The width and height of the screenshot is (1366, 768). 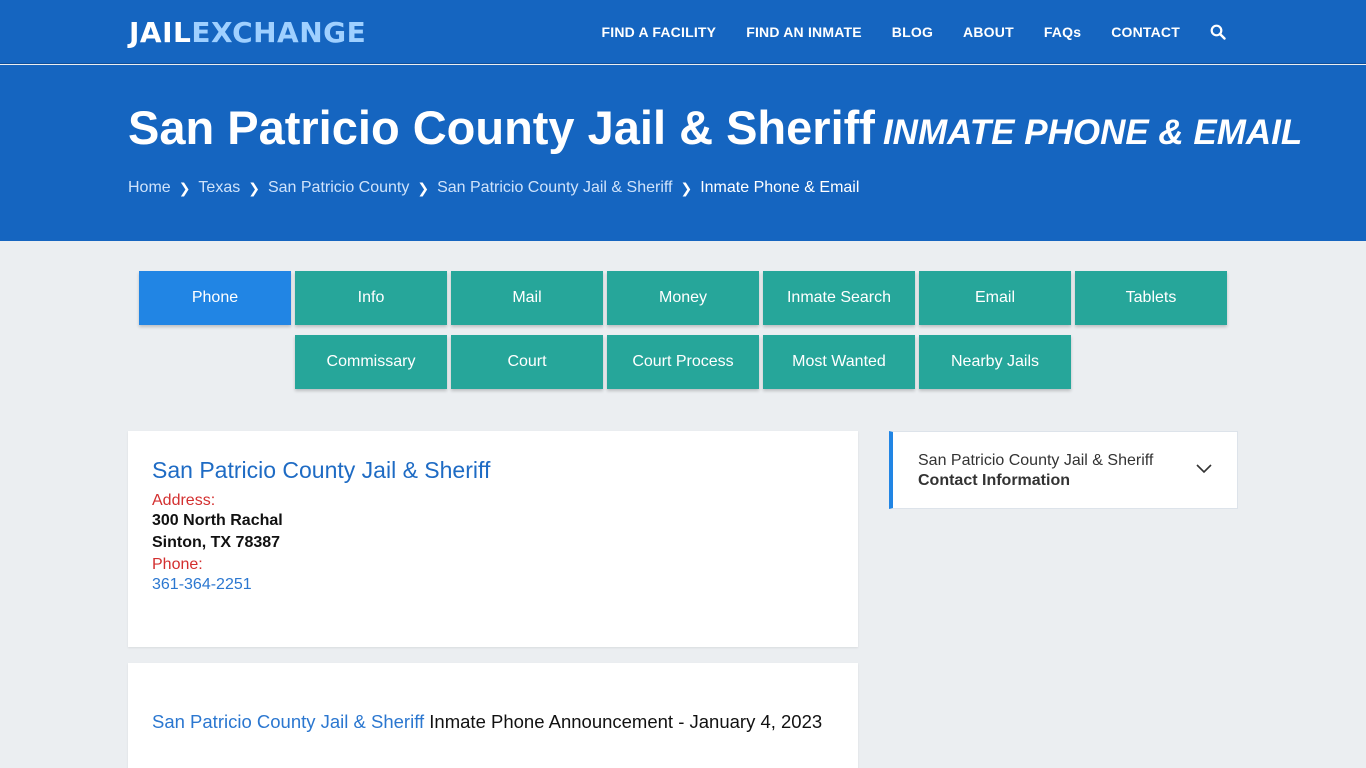 I want to click on tab-most-wanted: Most Wanted, so click(x=839, y=362).